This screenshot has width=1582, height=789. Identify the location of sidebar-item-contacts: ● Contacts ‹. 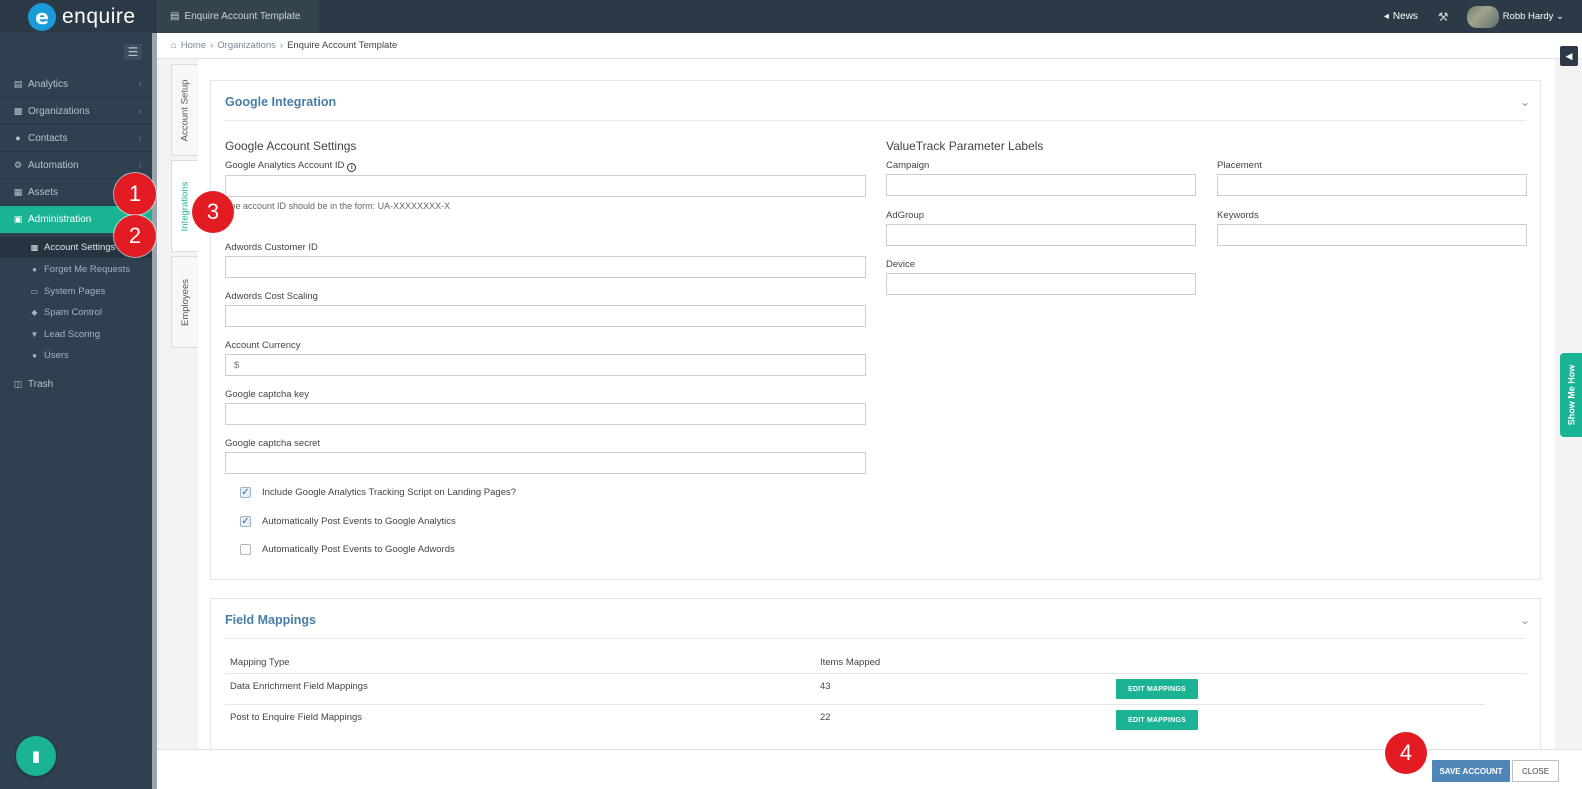
(76, 138).